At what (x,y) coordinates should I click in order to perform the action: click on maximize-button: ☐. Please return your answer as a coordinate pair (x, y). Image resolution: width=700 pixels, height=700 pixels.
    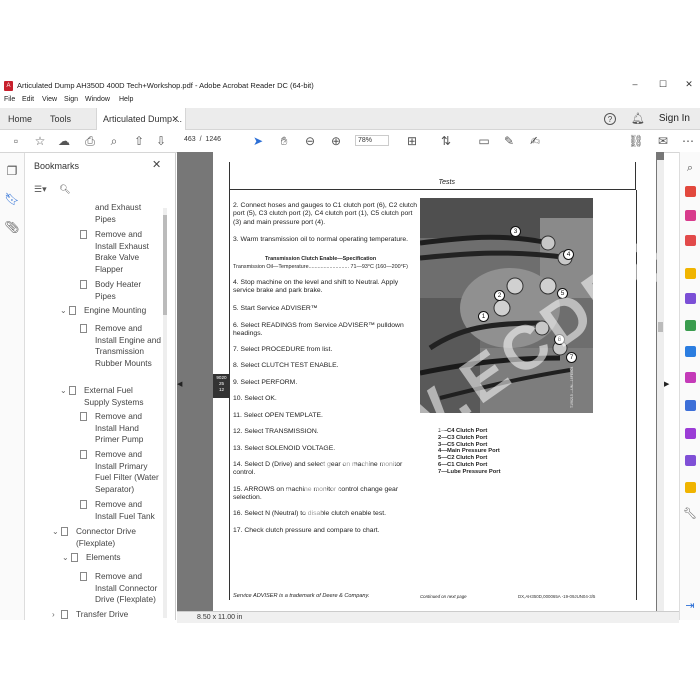
    Looking at the image, I should click on (663, 84).